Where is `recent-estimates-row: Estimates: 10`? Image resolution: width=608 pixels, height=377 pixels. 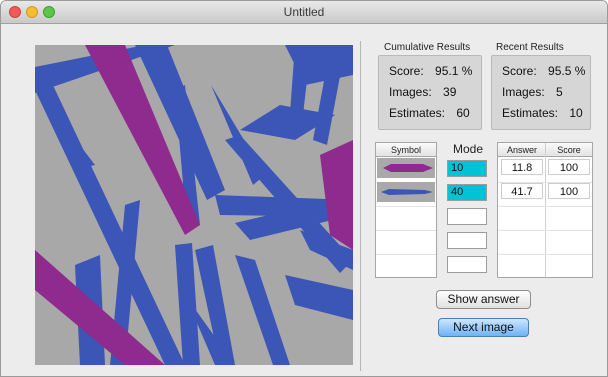 recent-estimates-row: Estimates: 10 is located at coordinates (542, 113).